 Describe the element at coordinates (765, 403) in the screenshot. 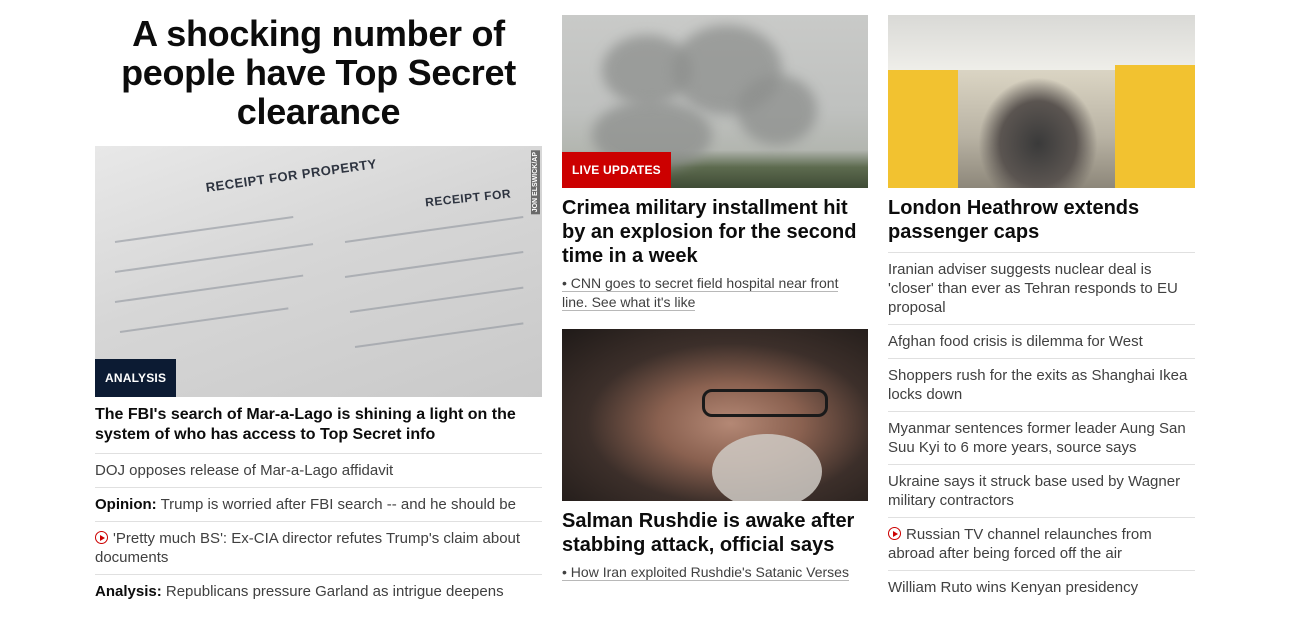

I see `glasses-shape` at that location.